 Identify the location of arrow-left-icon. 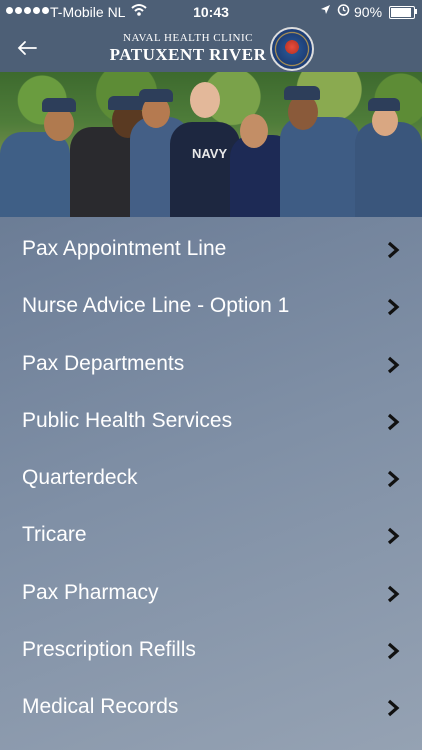
(28, 48).